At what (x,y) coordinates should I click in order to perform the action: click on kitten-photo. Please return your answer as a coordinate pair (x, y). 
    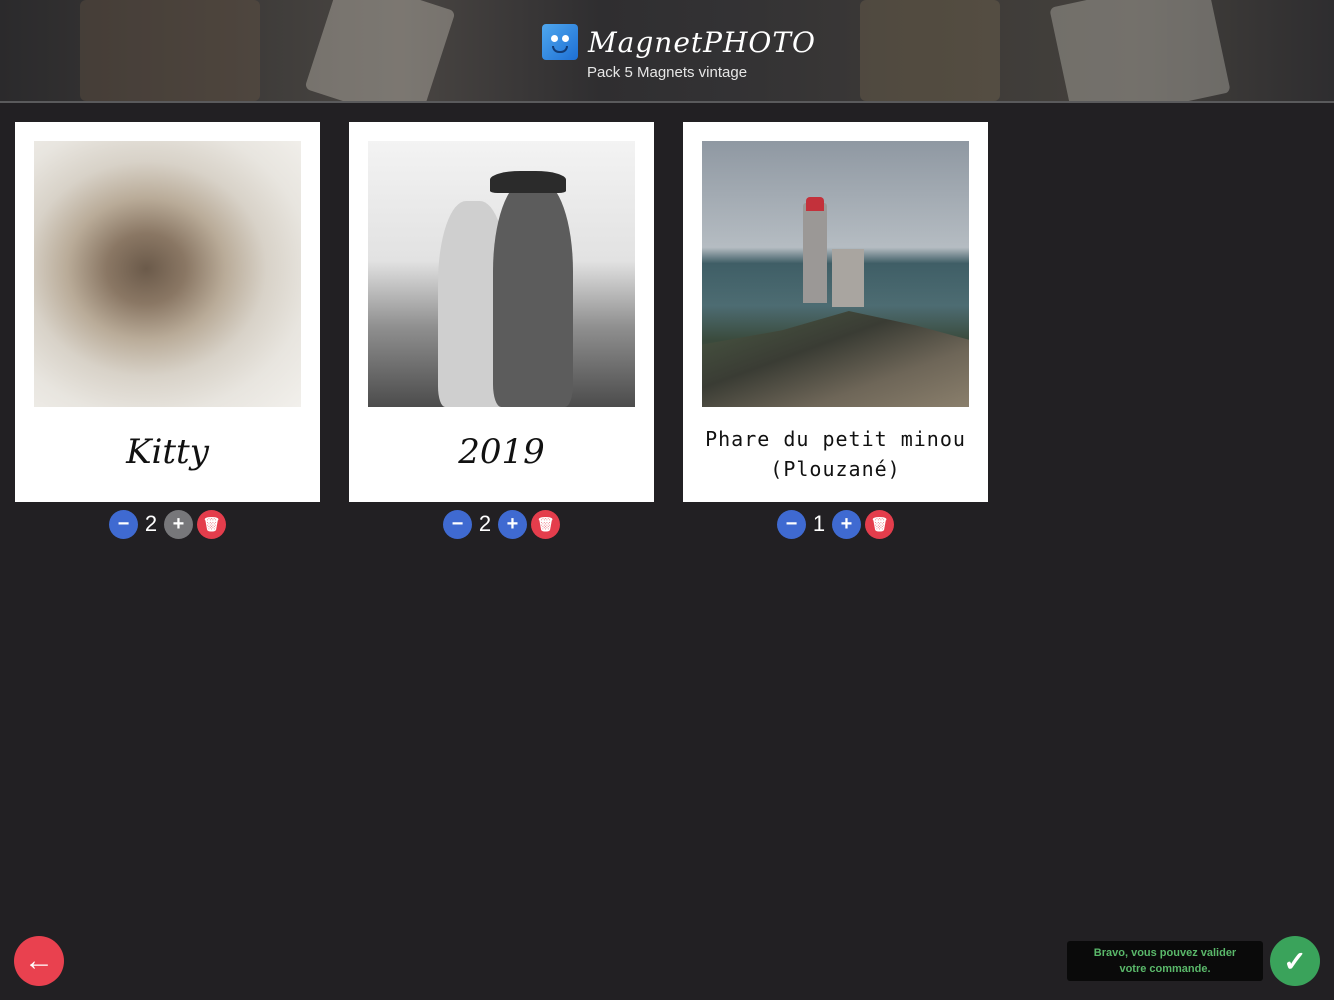
    Looking at the image, I should click on (167, 274).